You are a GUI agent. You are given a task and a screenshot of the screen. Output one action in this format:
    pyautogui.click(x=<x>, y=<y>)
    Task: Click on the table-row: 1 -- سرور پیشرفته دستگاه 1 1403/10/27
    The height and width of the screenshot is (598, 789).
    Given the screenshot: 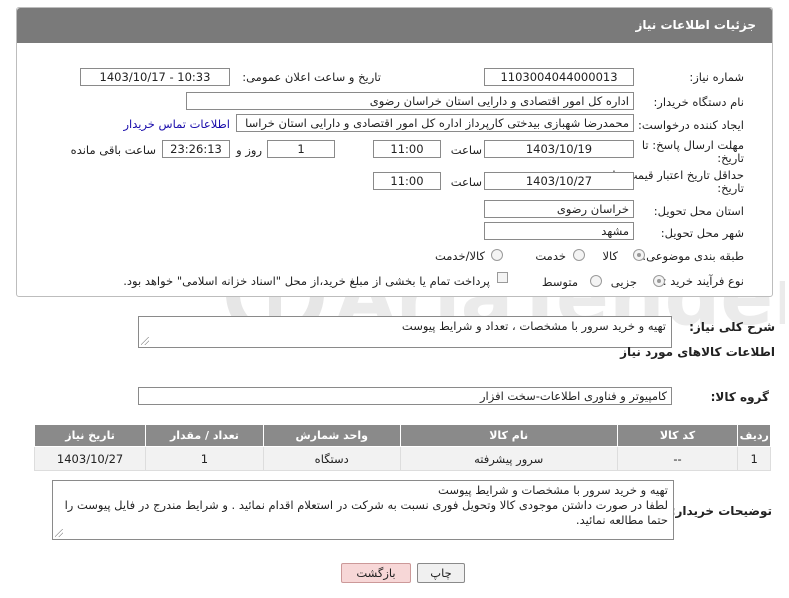 What is the action you would take?
    pyautogui.click(x=402, y=458)
    